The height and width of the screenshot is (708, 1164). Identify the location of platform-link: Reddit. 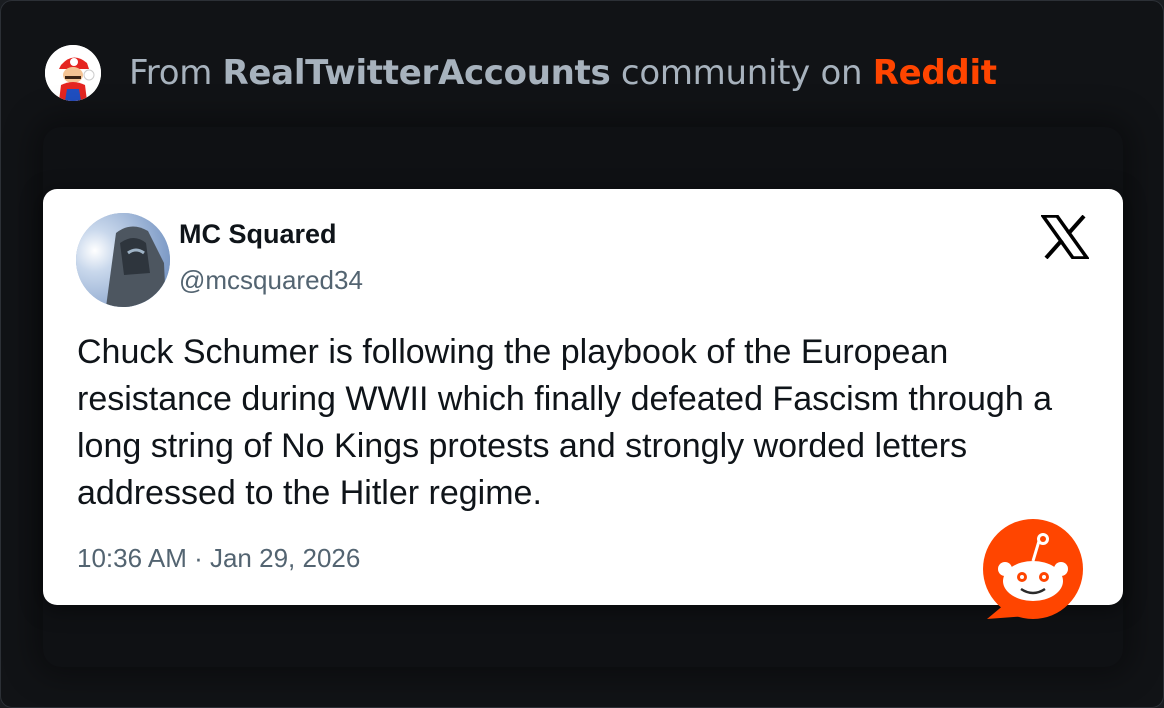
(935, 73).